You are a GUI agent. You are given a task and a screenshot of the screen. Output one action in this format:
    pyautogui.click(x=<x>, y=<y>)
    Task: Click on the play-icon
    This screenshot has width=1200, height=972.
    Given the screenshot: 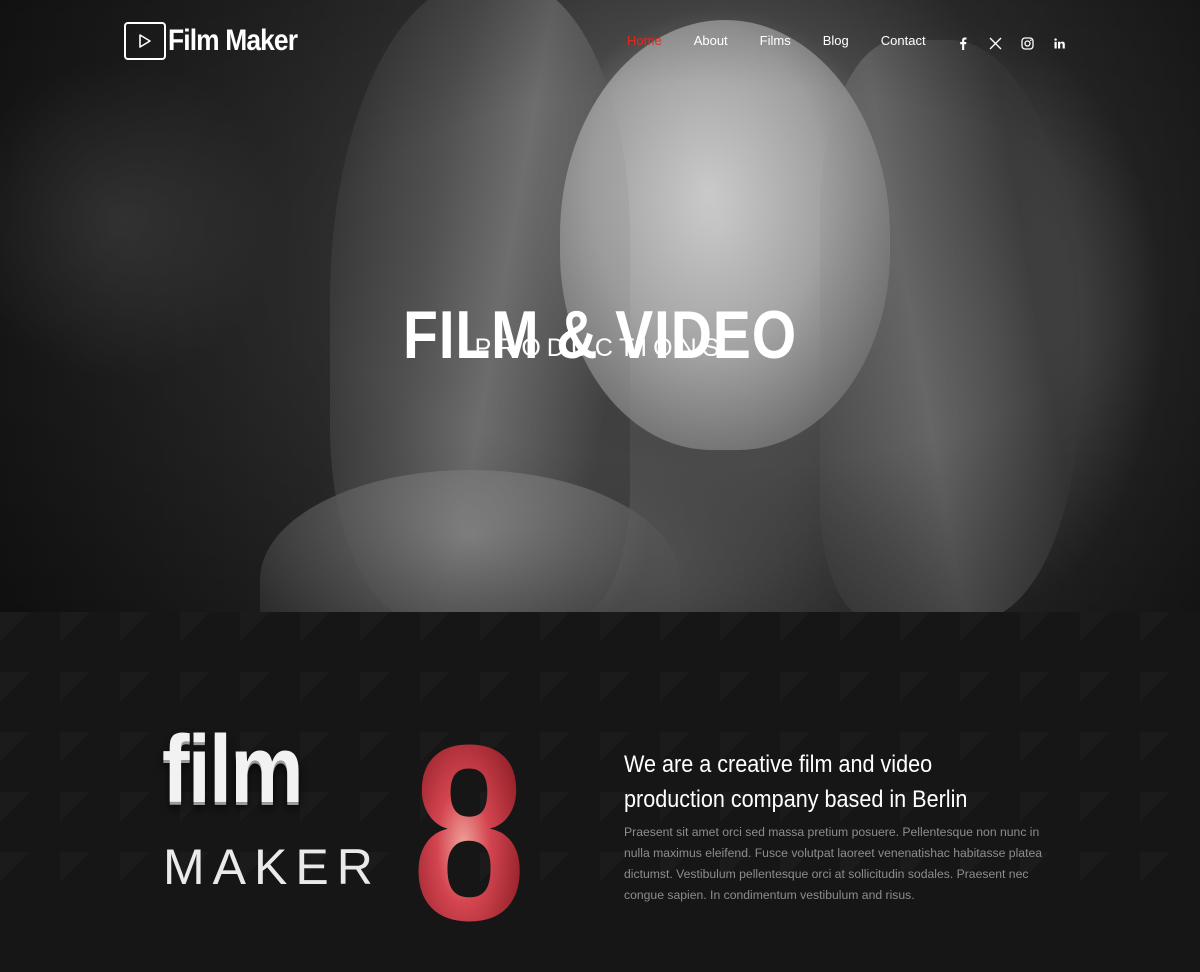 What is the action you would take?
    pyautogui.click(x=145, y=41)
    